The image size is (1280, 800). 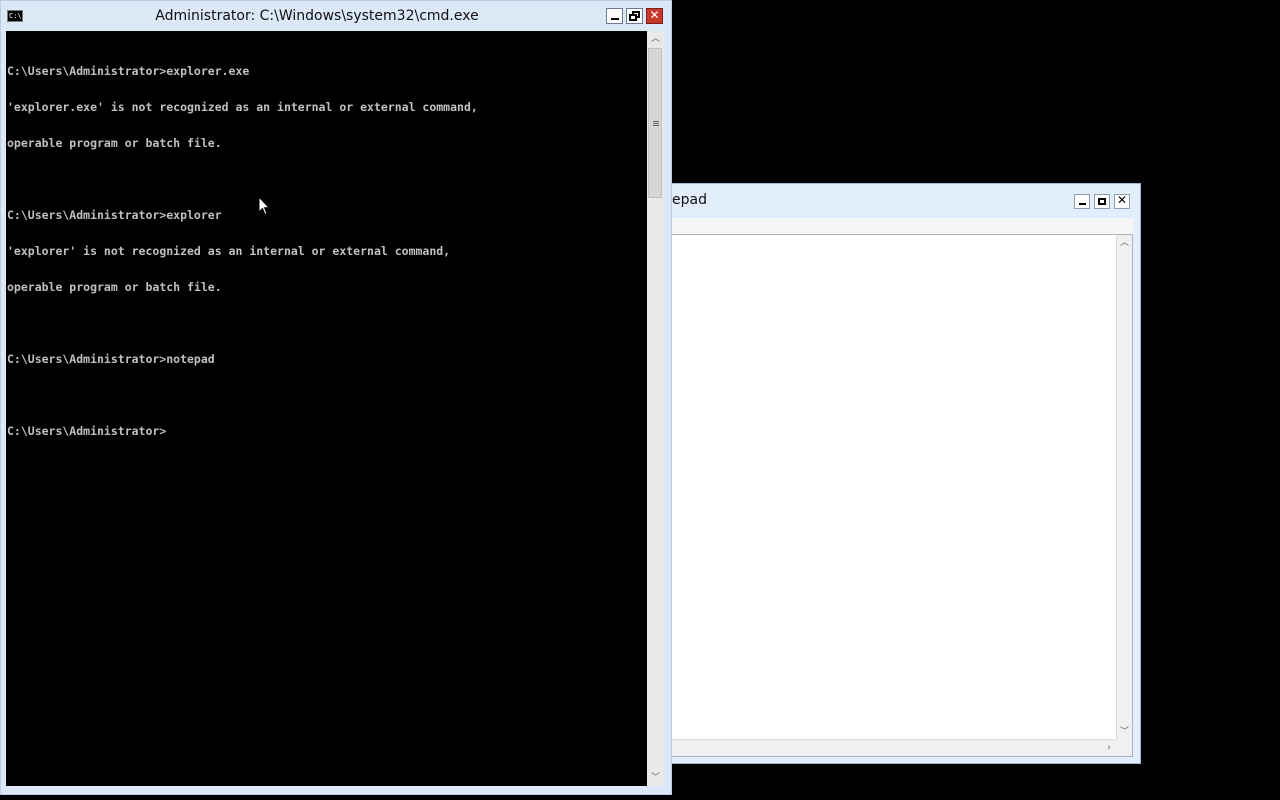 I want to click on notepad-close-button: ✕, so click(x=1122, y=201).